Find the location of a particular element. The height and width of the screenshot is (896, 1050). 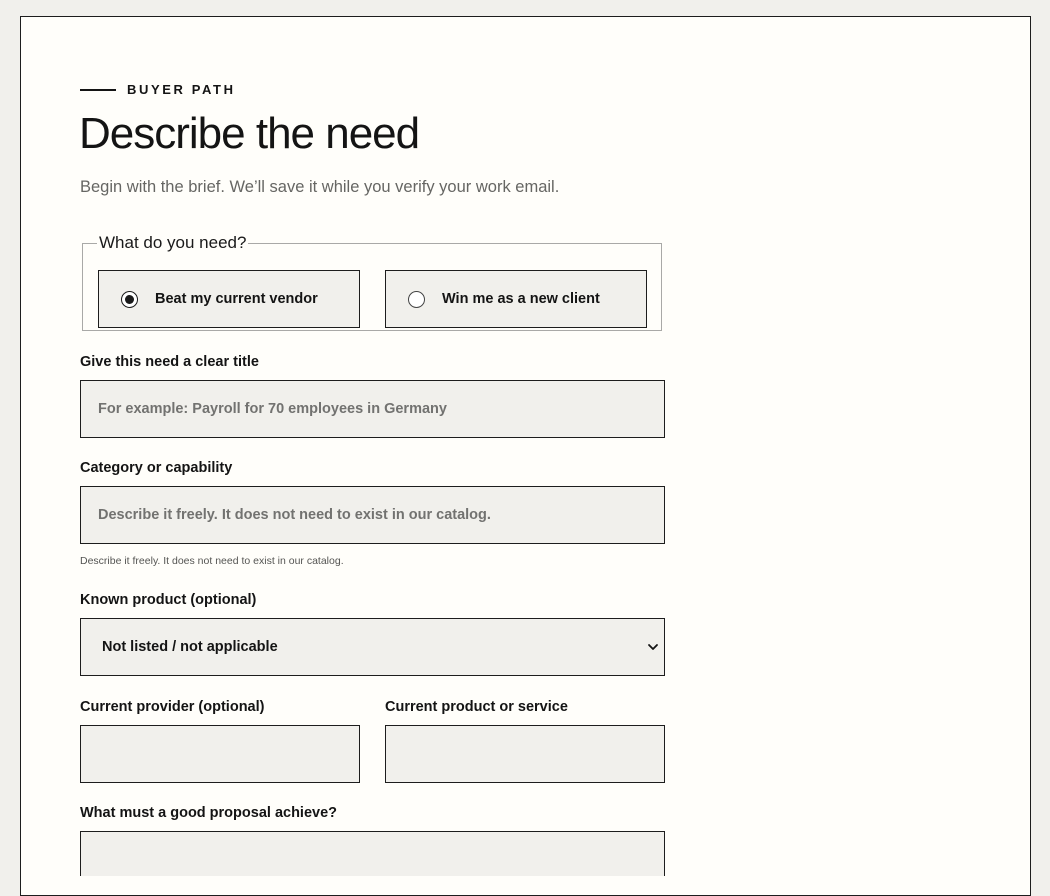

radio-label-beat-vendor: Beat my current vendor is located at coordinates (236, 299).